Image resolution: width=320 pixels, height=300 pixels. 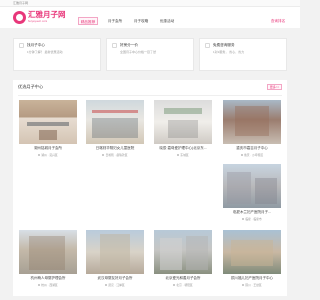 I want to click on nav-item-promotions: 优惠活动, so click(x=167, y=21).